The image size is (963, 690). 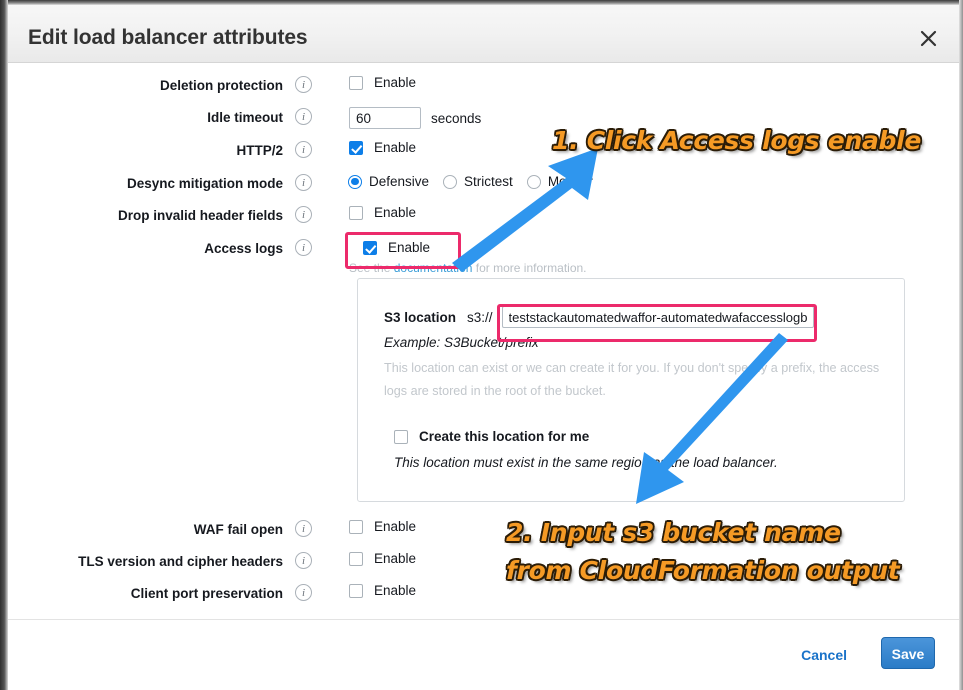 I want to click on field-label: Idle timeout, so click(x=245, y=117).